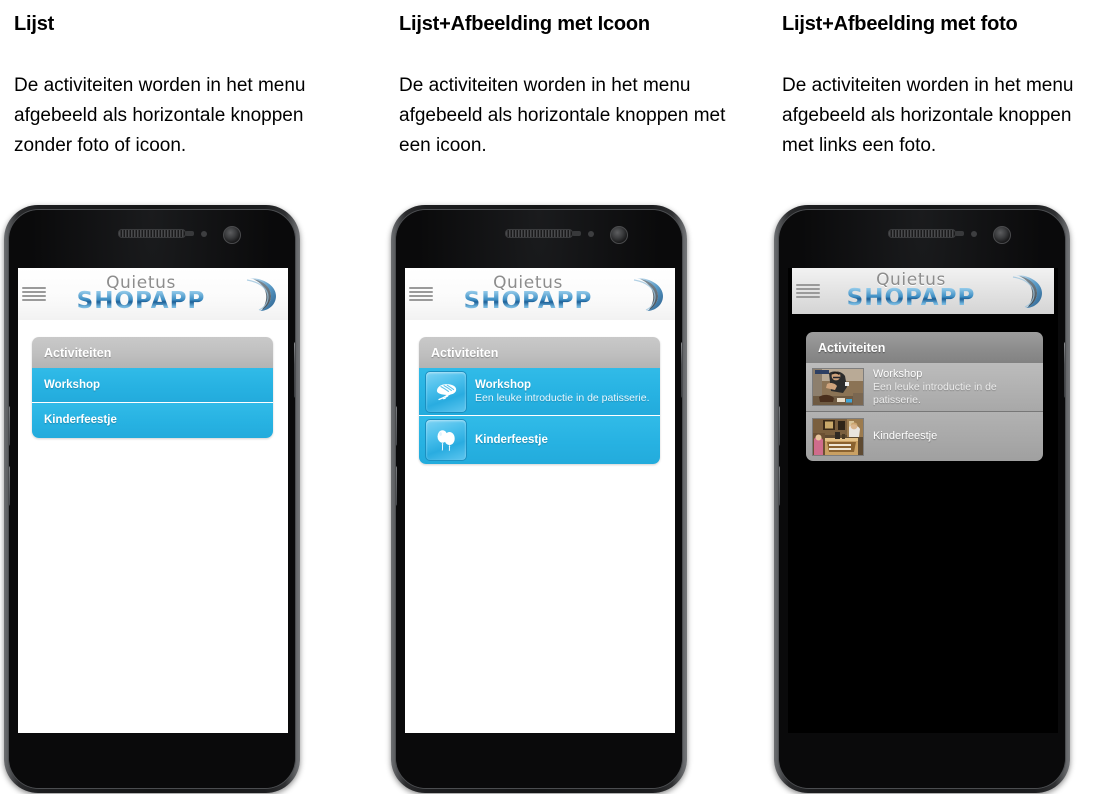  I want to click on activity-card: Activiteiten Workshop Kinderfeestje, so click(152, 387).